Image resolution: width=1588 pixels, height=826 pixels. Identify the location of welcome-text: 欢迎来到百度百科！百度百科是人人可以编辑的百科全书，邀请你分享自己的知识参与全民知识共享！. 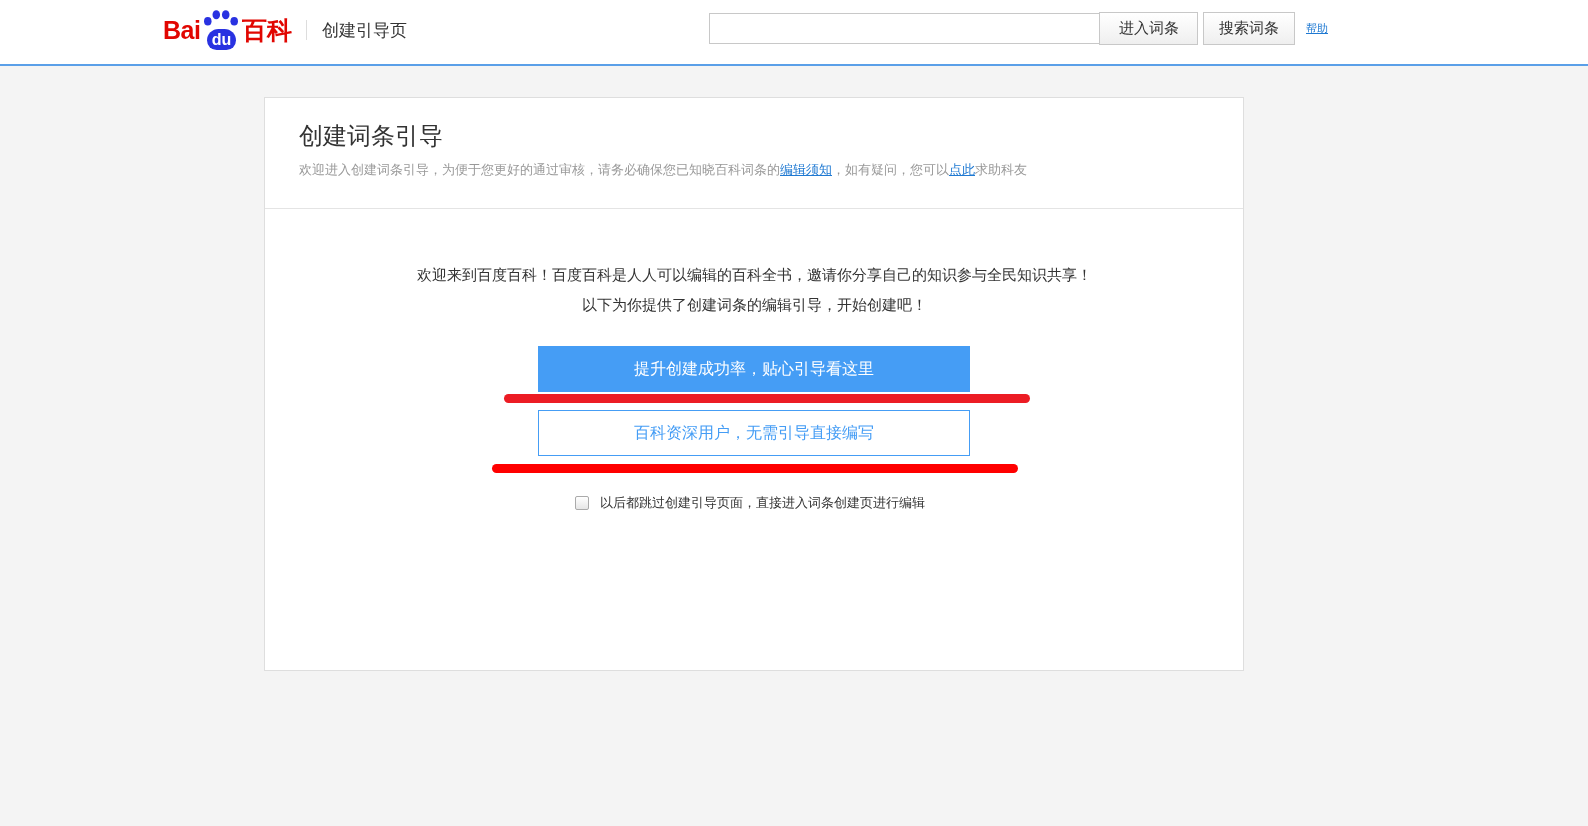
(754, 275).